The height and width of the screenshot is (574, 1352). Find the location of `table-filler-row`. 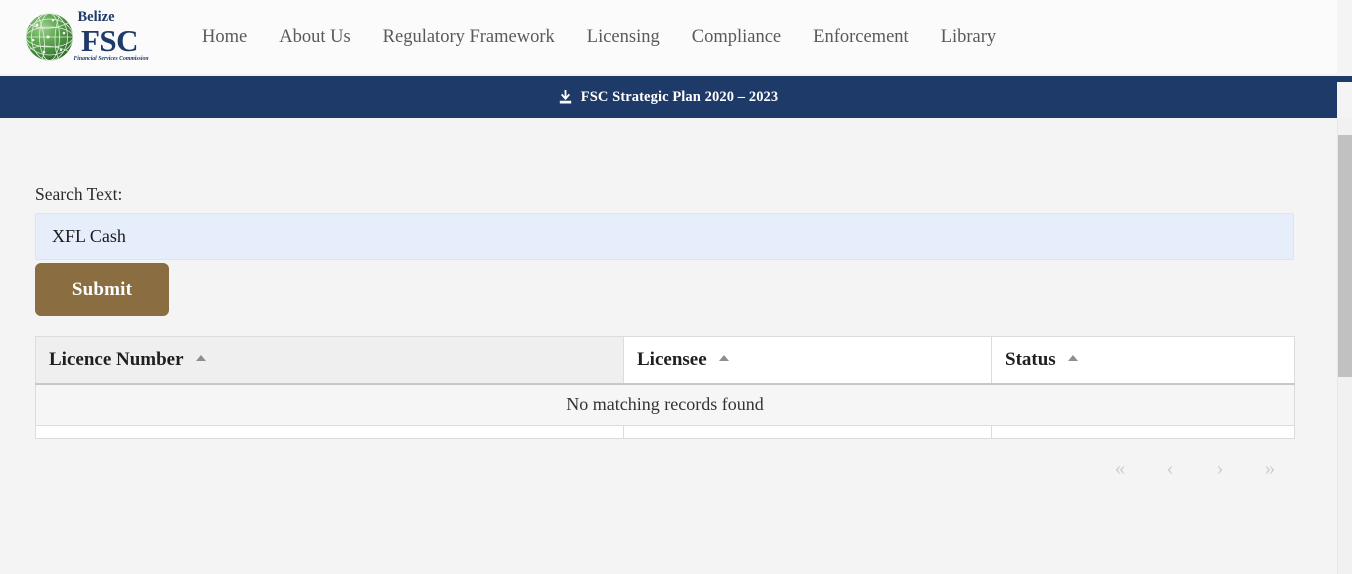

table-filler-row is located at coordinates (665, 432).